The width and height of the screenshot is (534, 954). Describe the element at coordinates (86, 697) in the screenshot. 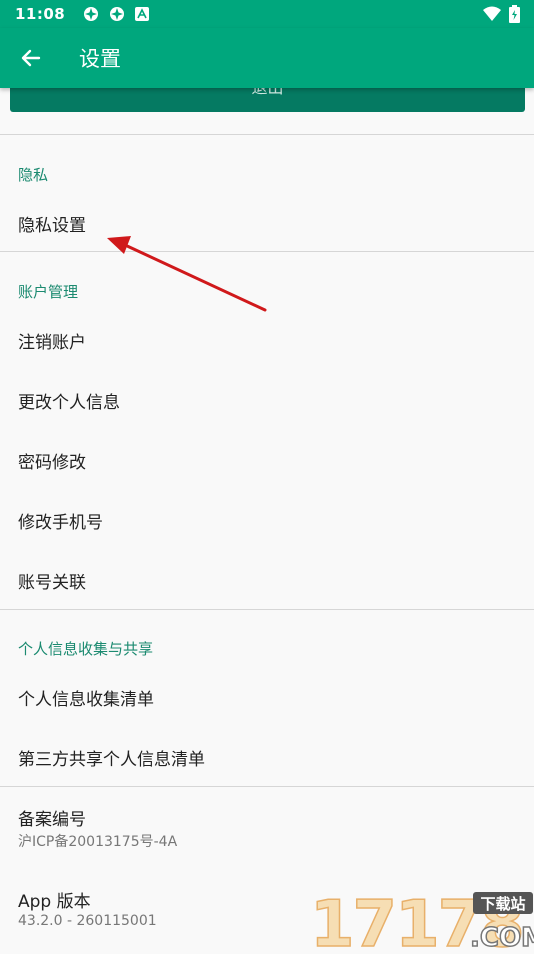

I see `info-collection-list-item: 个人信息收集清单` at that location.